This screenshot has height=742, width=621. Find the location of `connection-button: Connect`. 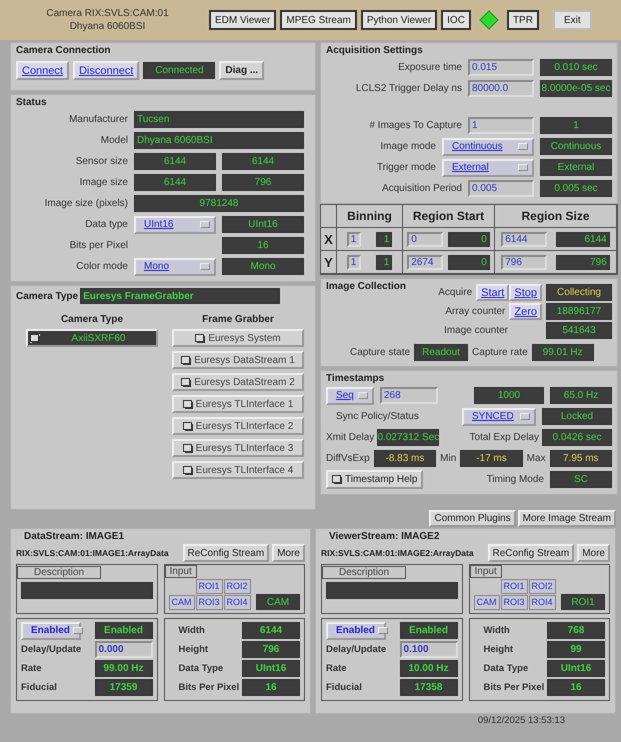

connection-button: Connect is located at coordinates (42, 70).